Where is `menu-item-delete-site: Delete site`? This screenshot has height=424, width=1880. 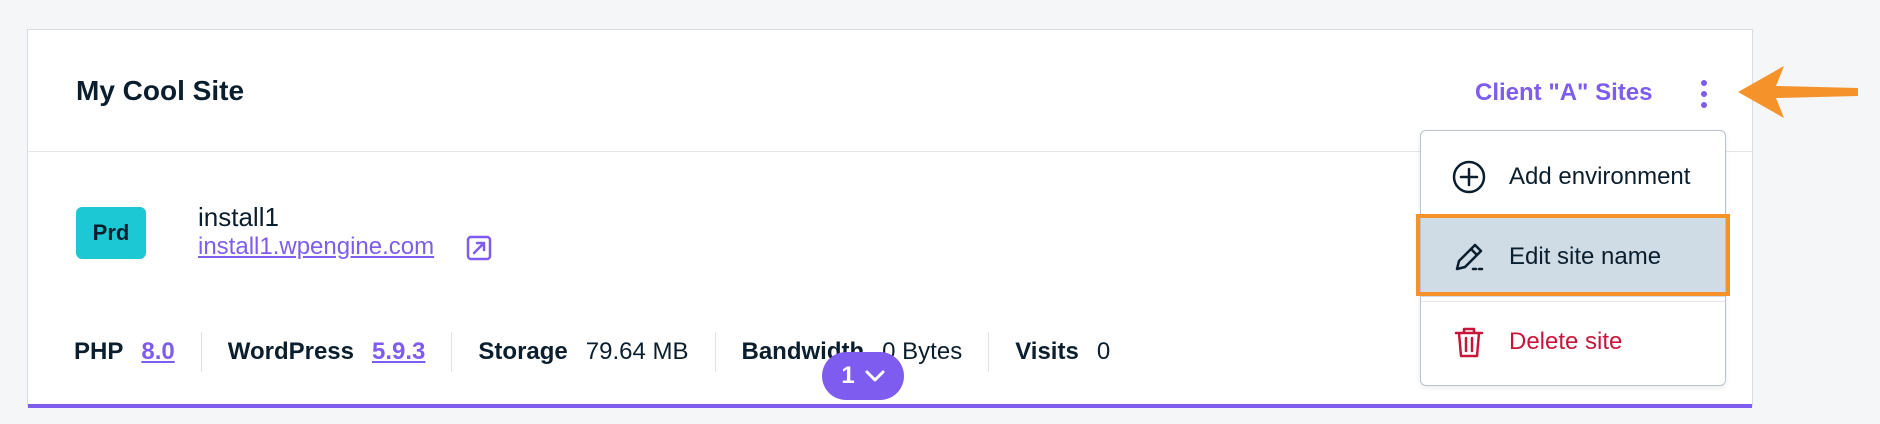 menu-item-delete-site: Delete site is located at coordinates (1573, 341).